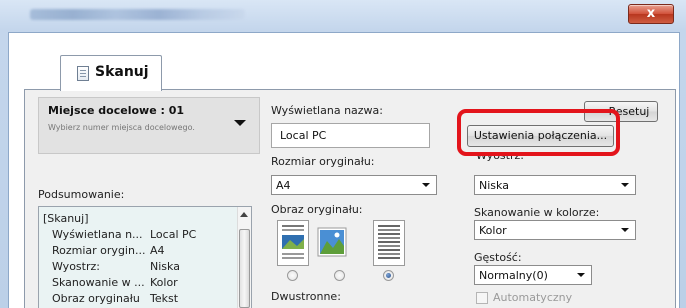  Describe the element at coordinates (164, 298) in the screenshot. I see `summary-value: Tekst` at that location.